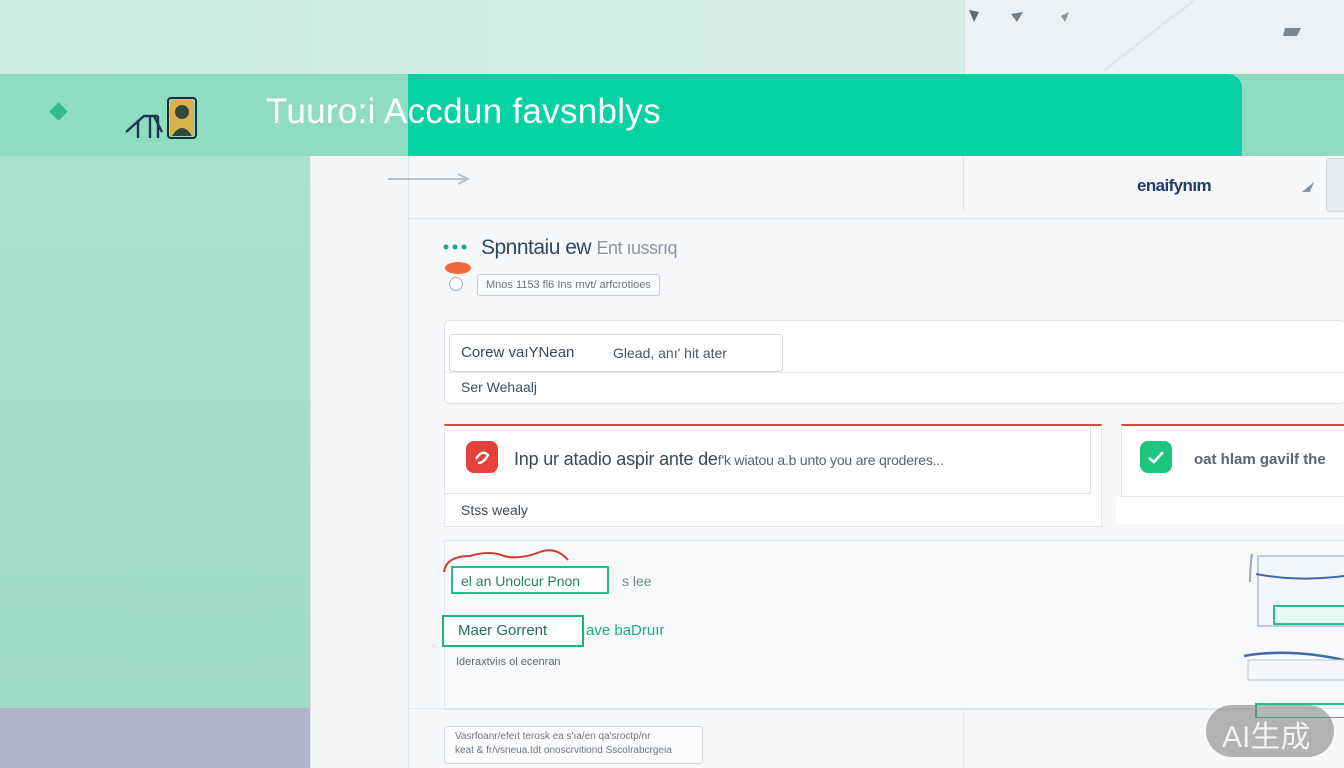 Image resolution: width=1344 pixels, height=768 pixels. I want to click on name-input-value: Corew vaıYNean, so click(518, 352).